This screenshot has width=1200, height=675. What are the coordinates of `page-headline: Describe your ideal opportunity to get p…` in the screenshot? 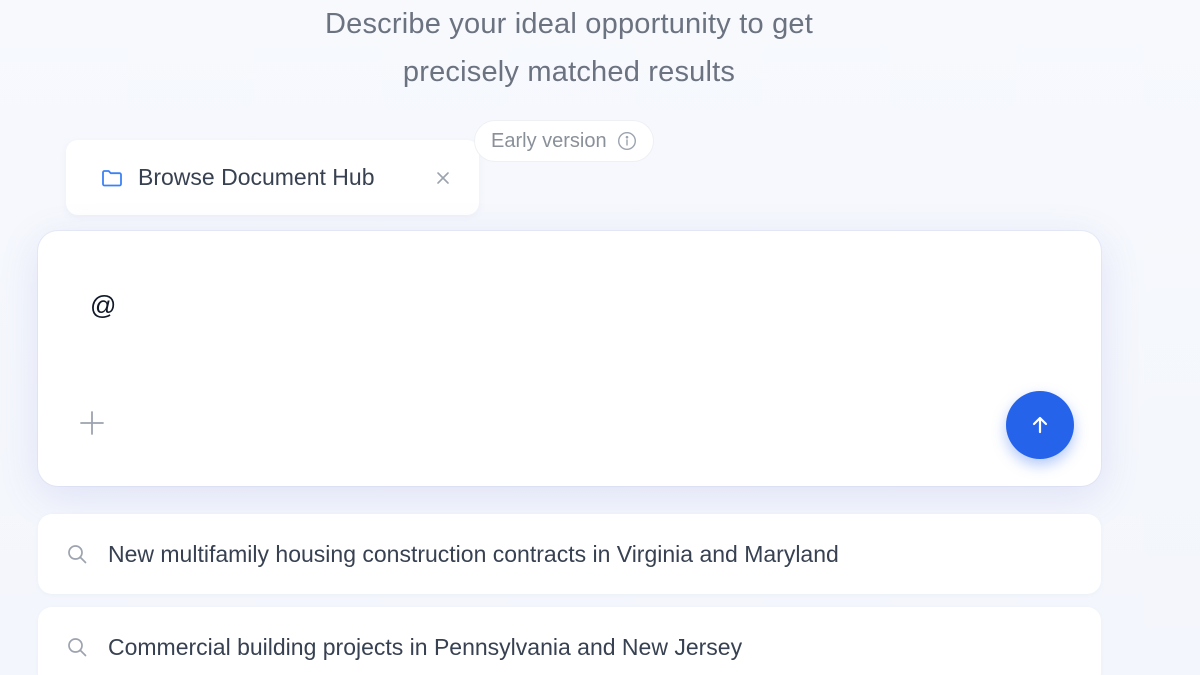 It's located at (569, 48).